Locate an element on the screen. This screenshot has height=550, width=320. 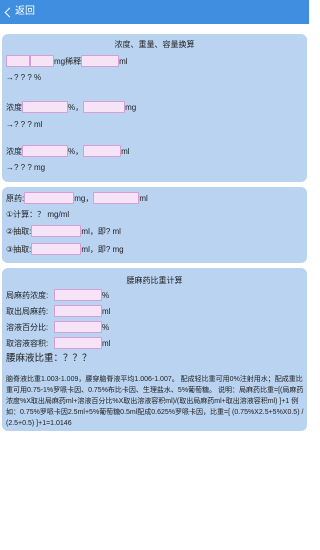
panel1-row3: 浓度 %， ml is located at coordinates (68, 151).